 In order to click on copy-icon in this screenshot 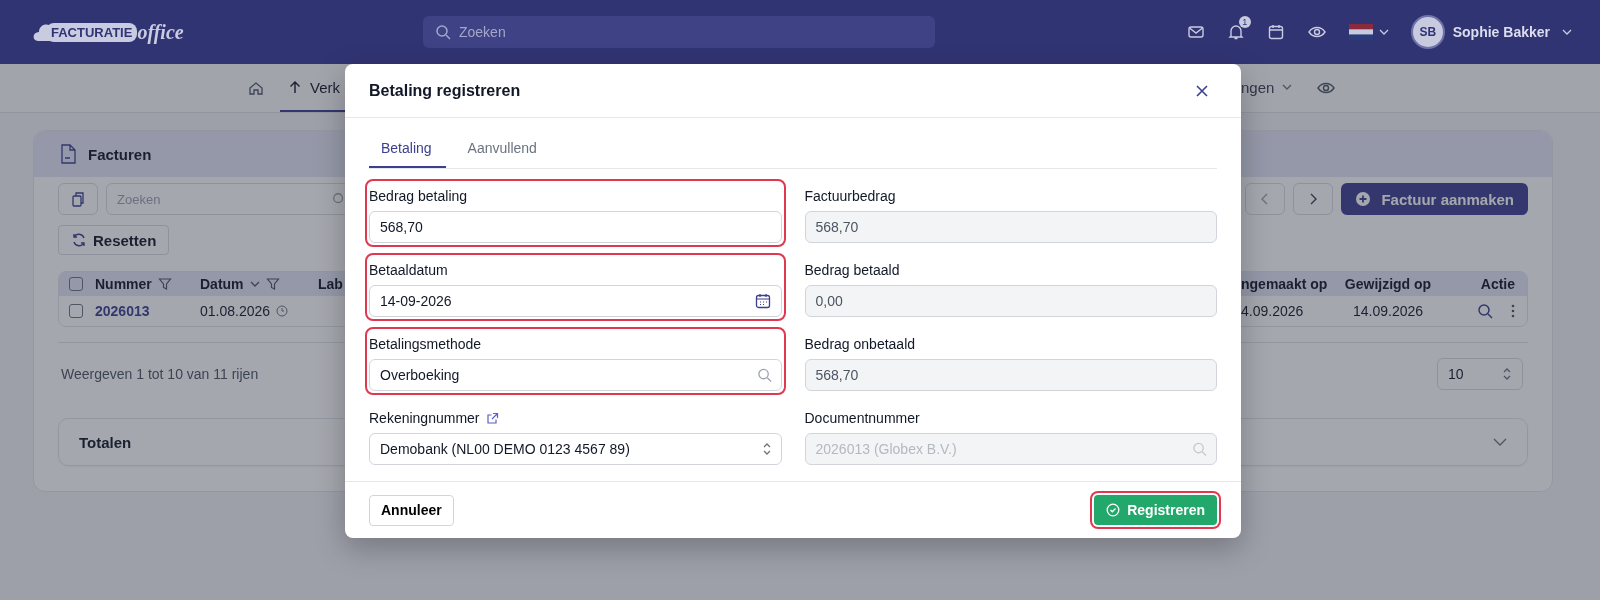, I will do `click(78, 199)`.